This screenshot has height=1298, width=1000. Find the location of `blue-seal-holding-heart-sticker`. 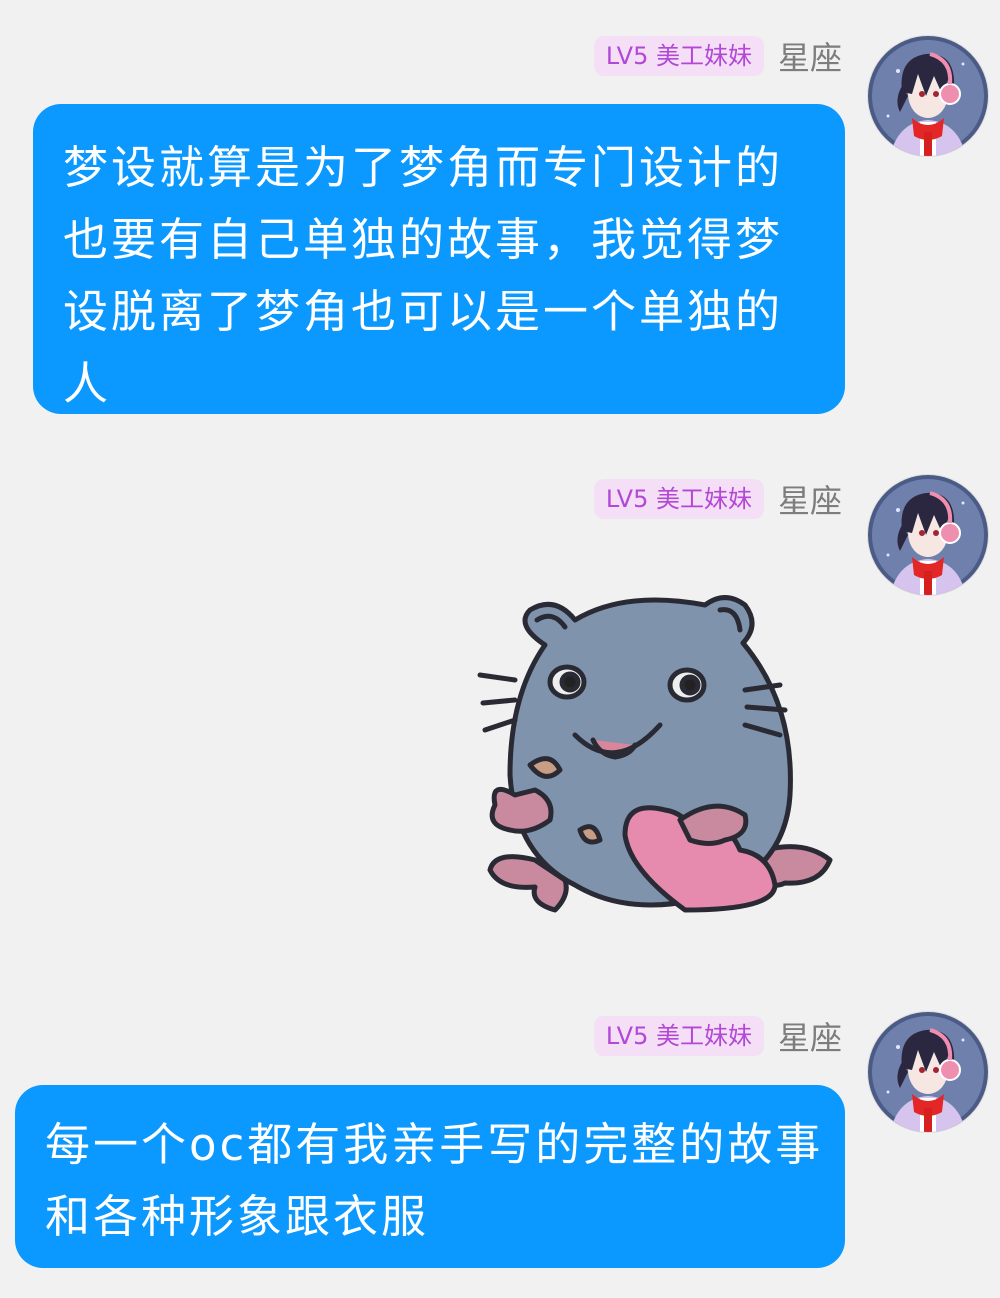

blue-seal-holding-heart-sticker is located at coordinates (655, 754).